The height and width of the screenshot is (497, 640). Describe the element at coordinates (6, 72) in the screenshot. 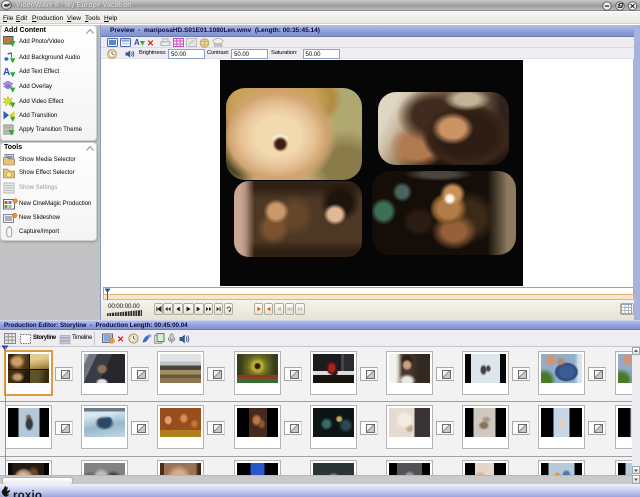

I see `svg-text: A` at that location.